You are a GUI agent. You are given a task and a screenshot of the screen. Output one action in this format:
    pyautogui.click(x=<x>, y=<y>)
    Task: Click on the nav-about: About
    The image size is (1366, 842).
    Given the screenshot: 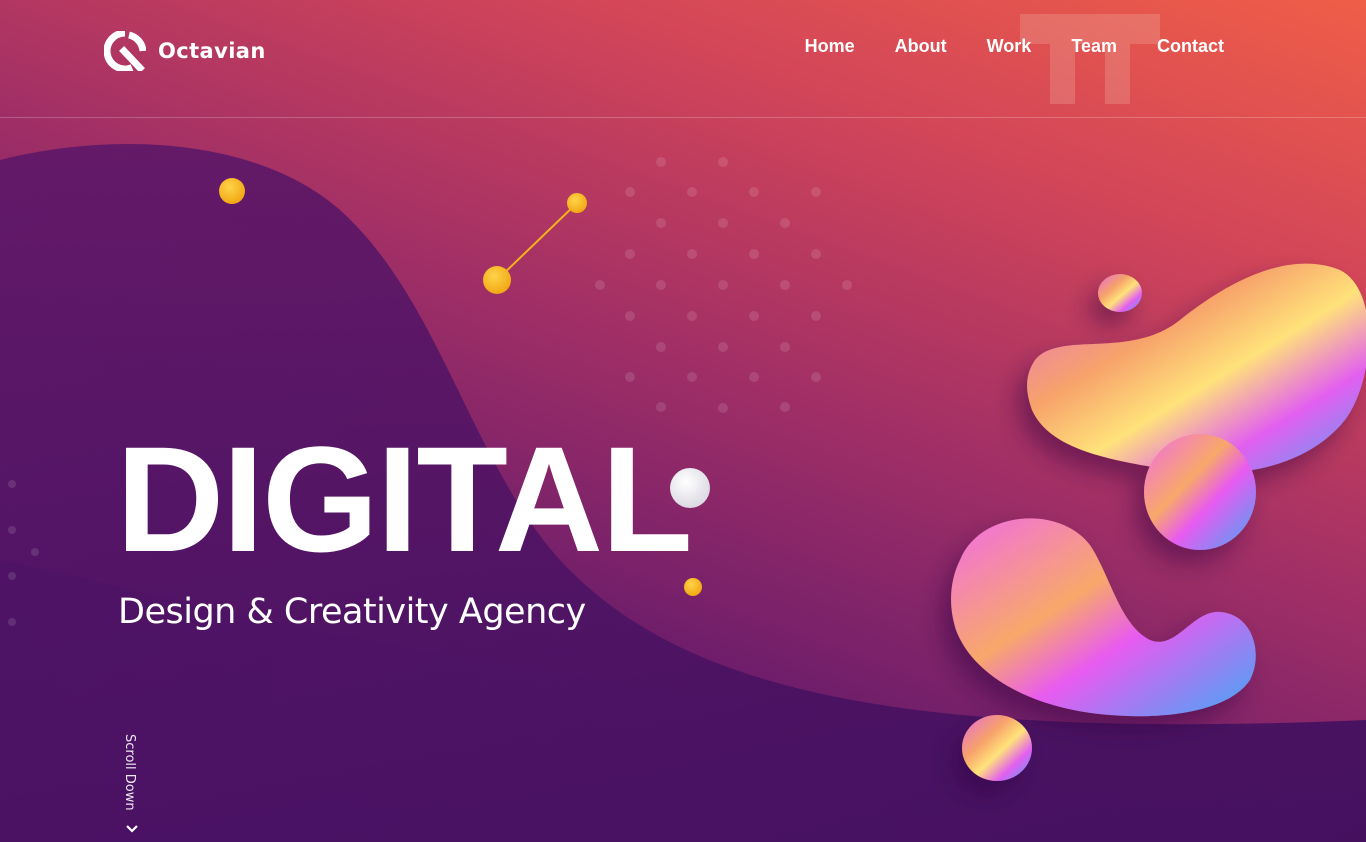 What is the action you would take?
    pyautogui.click(x=921, y=46)
    